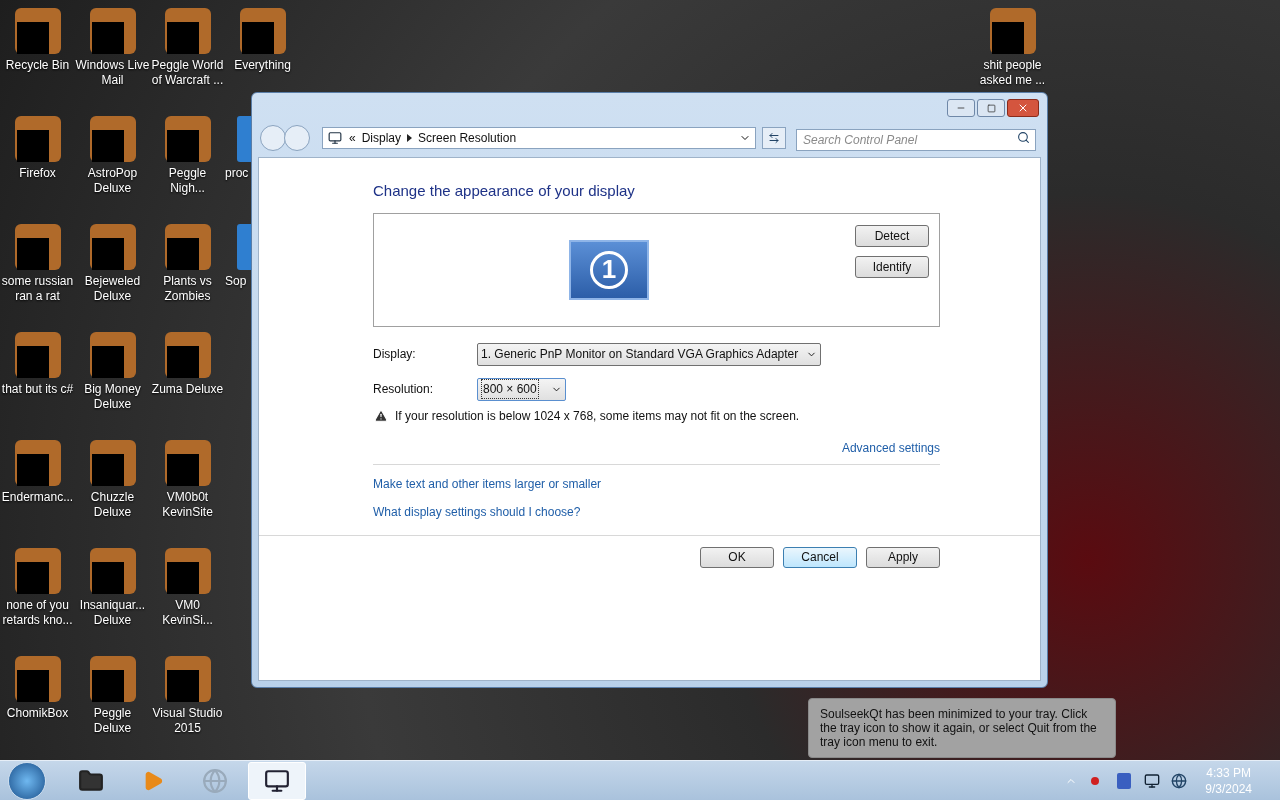  Describe the element at coordinates (890, 447) in the screenshot. I see `advanced-settings-link: Advanced settings` at that location.